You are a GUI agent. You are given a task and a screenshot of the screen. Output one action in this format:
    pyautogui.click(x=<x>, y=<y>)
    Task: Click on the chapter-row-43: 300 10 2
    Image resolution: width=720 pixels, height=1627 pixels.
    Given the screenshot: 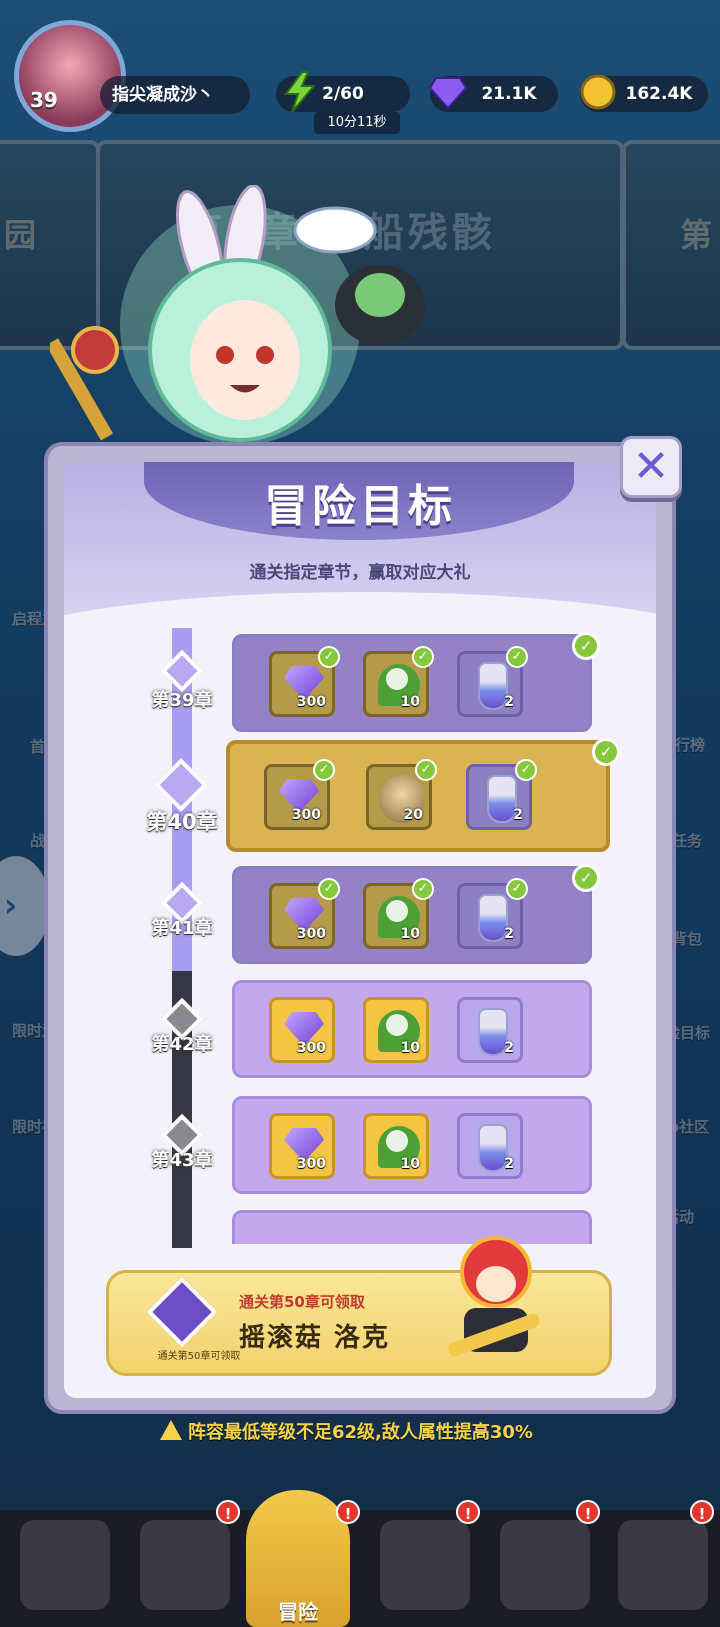 What is the action you would take?
    pyautogui.click(x=412, y=1145)
    